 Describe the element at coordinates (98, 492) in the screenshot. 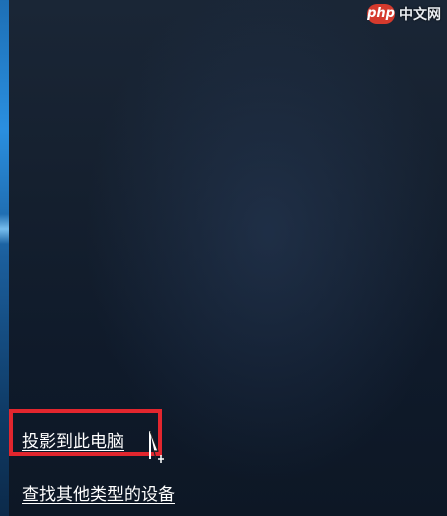

I see `find-other-devices-link: 查找其他类型的设备` at that location.